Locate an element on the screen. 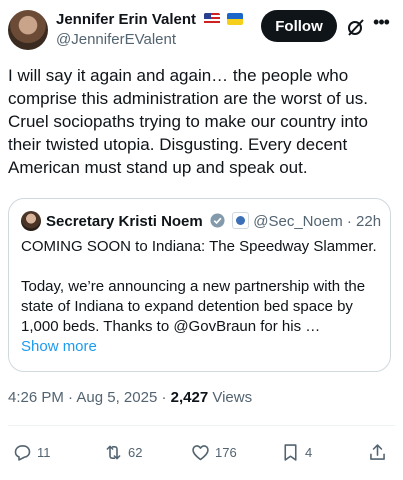 The image size is (403, 480). quote-author-name: Secretary Kristi Noem is located at coordinates (124, 221).